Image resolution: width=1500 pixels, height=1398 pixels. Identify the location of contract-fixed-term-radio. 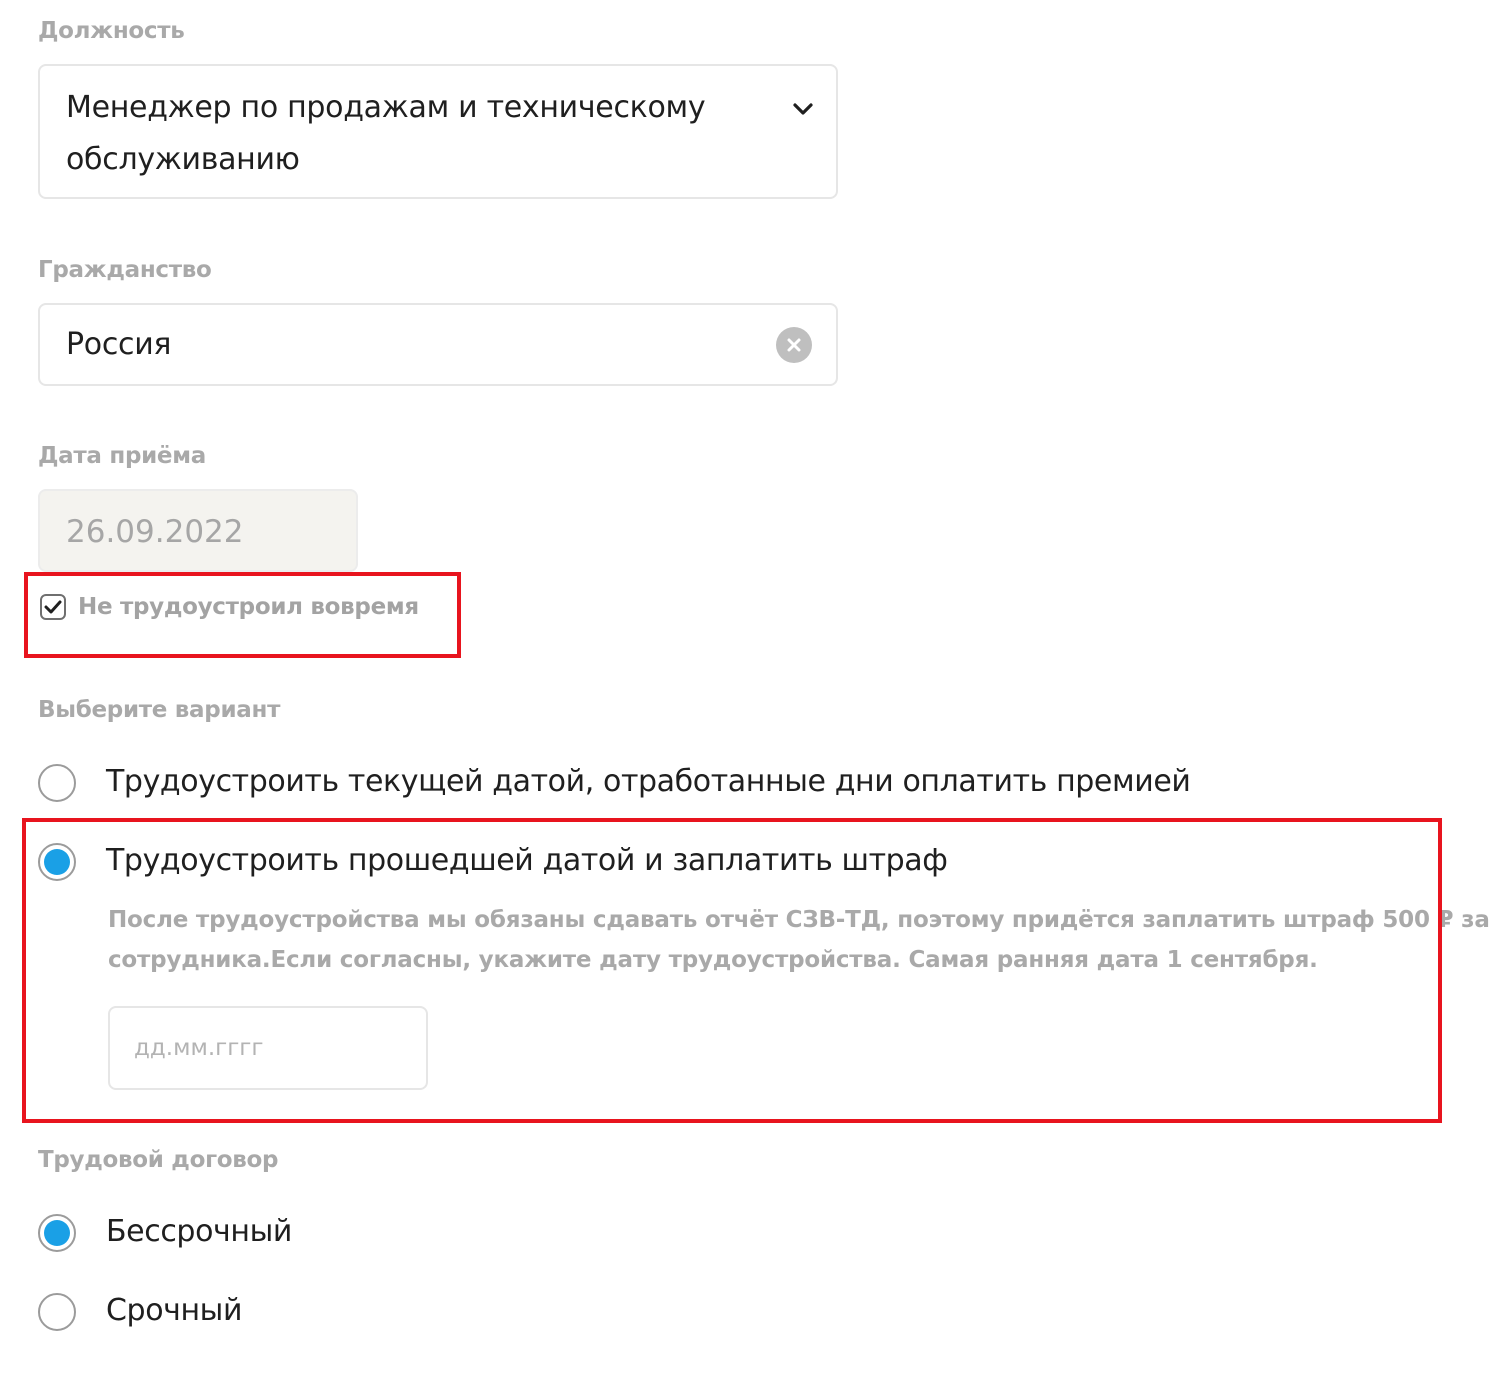
(57, 1312).